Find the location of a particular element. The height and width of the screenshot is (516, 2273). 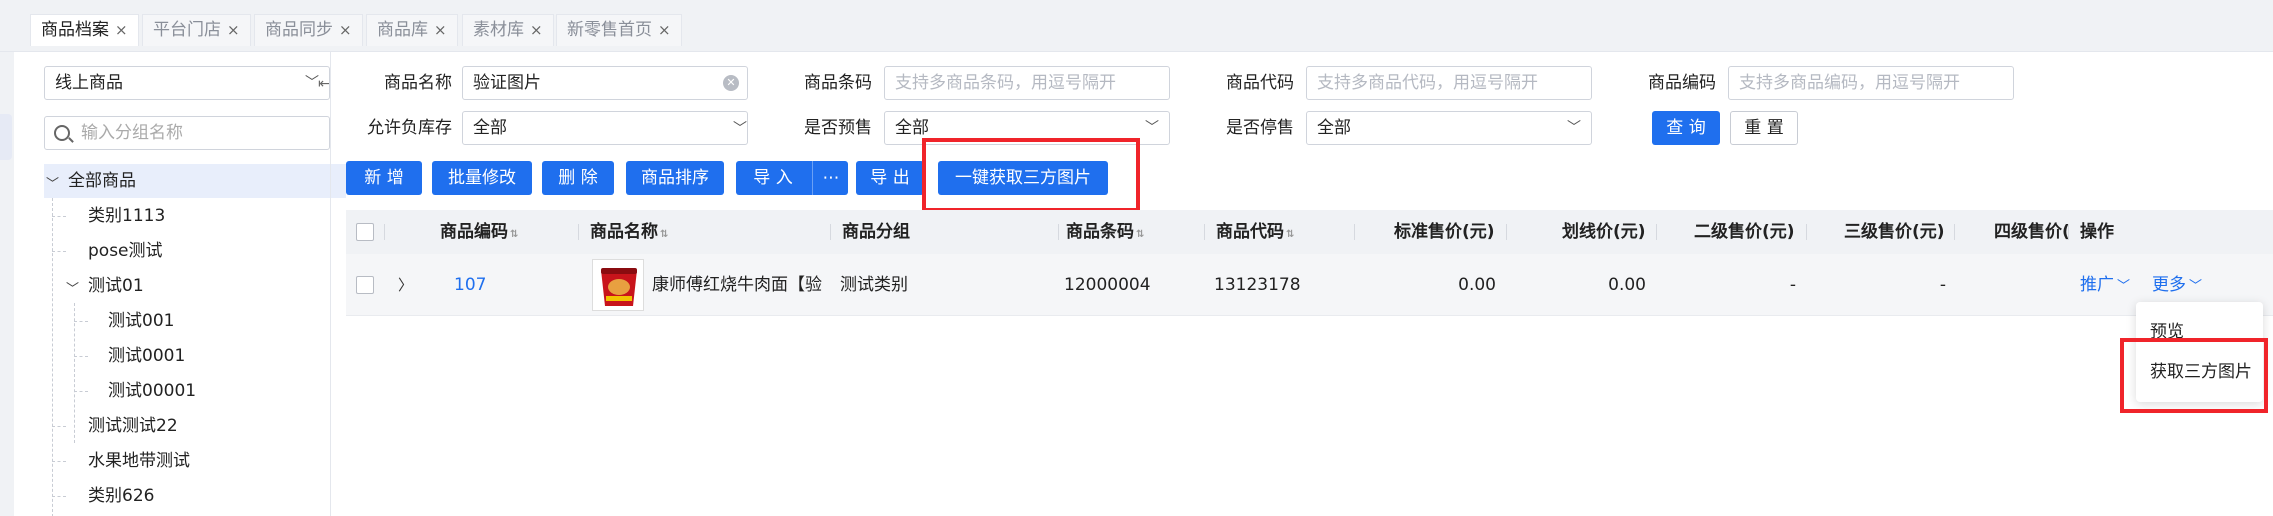

tree-item-test001: 测试001 is located at coordinates (141, 321).